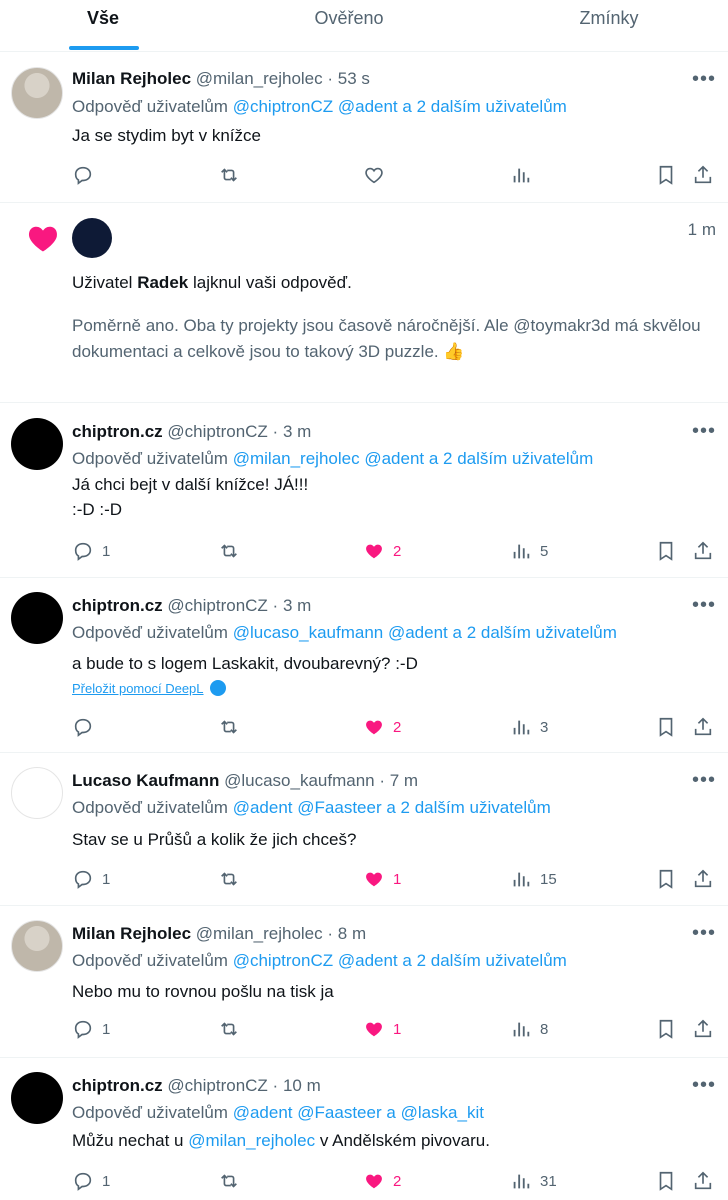  I want to click on author-handle: @lucaso_kaufmann, so click(299, 780).